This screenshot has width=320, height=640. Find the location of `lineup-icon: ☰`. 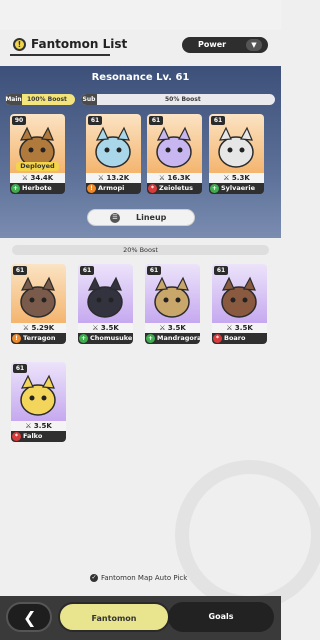

lineup-icon: ☰ is located at coordinates (115, 218).